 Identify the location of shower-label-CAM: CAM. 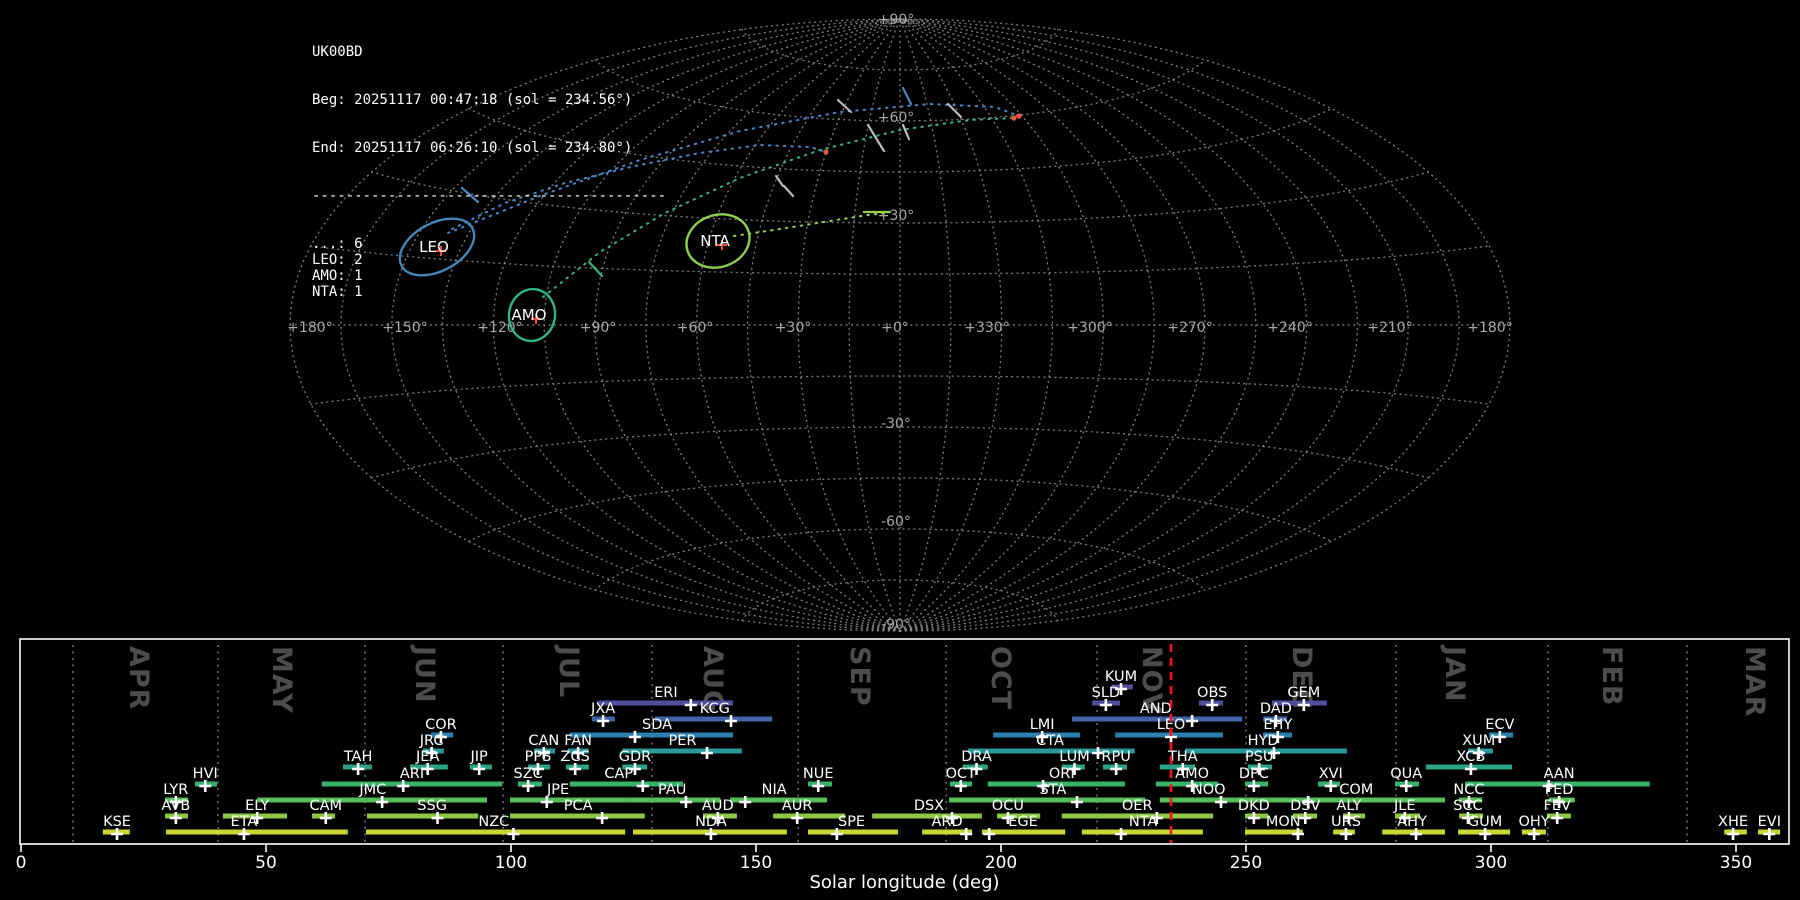
(325, 806).